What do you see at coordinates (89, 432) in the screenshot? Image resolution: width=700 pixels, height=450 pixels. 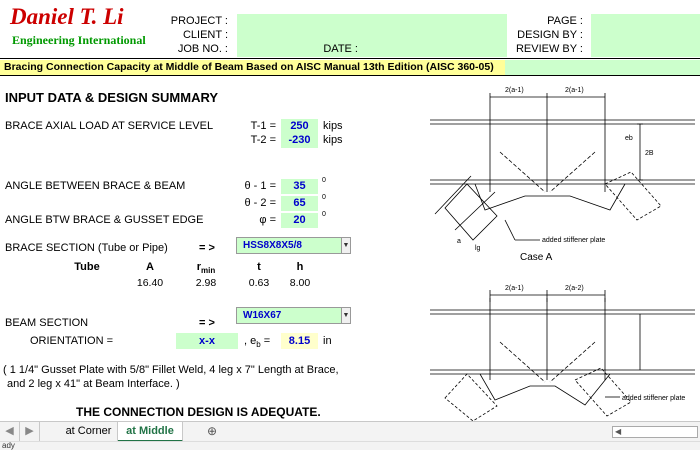 I see `tab-at-corner: at Corner` at bounding box center [89, 432].